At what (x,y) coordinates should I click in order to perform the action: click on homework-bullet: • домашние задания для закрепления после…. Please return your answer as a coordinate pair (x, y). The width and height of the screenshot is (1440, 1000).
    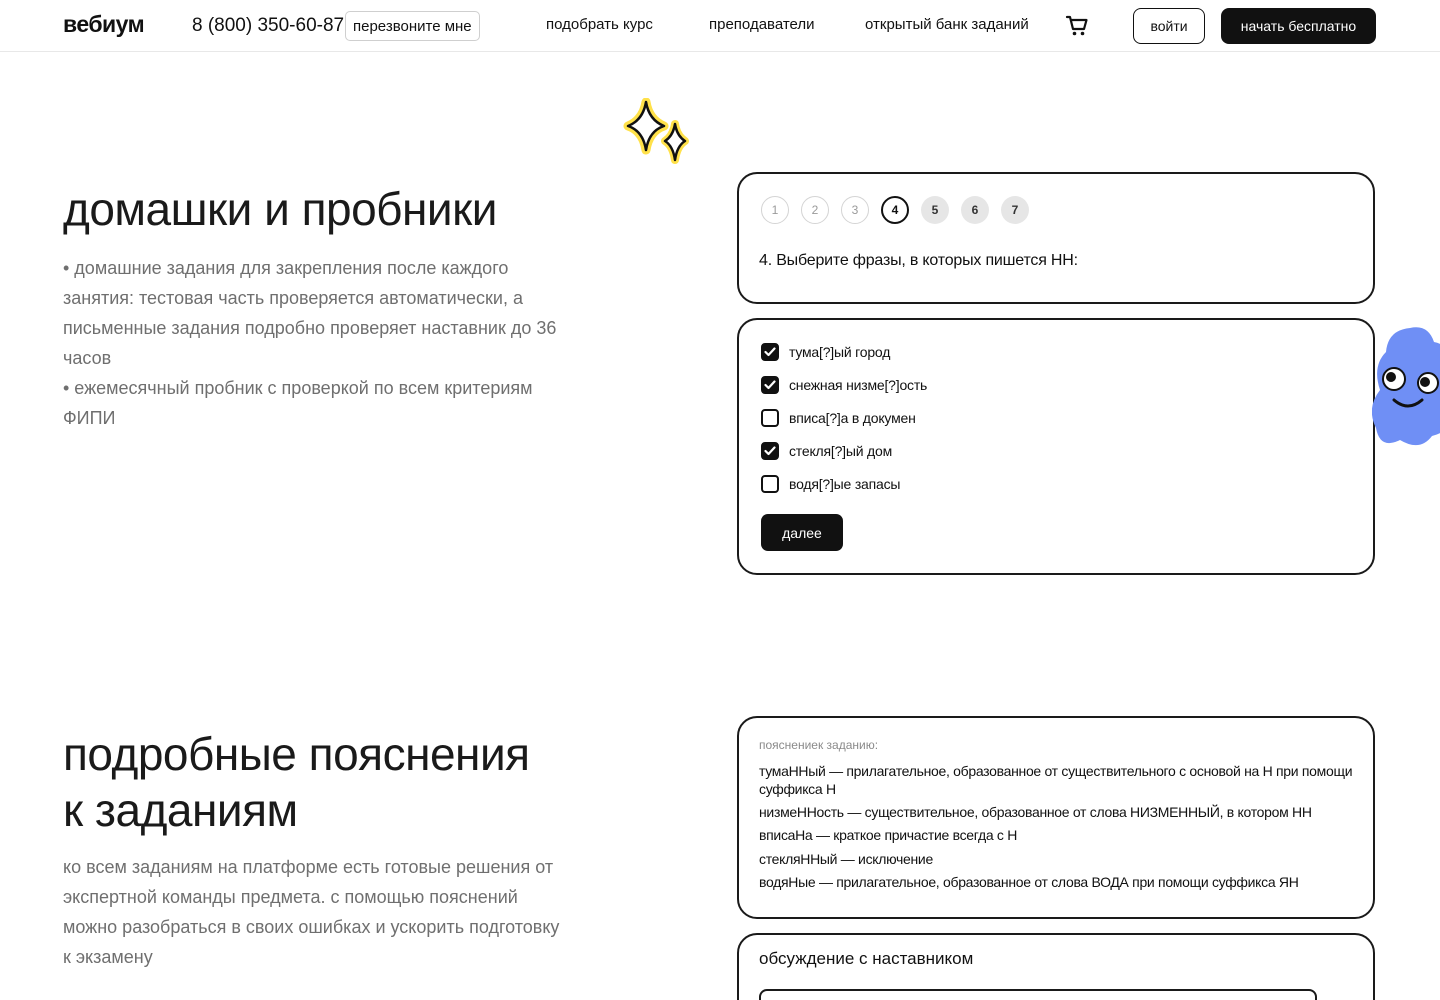
    Looking at the image, I should click on (310, 313).